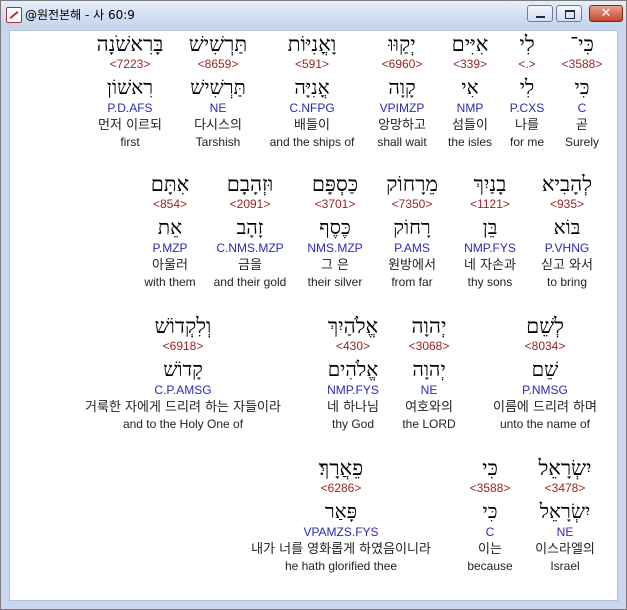 This screenshot has height=610, width=627. I want to click on maximize-button, so click(569, 13).